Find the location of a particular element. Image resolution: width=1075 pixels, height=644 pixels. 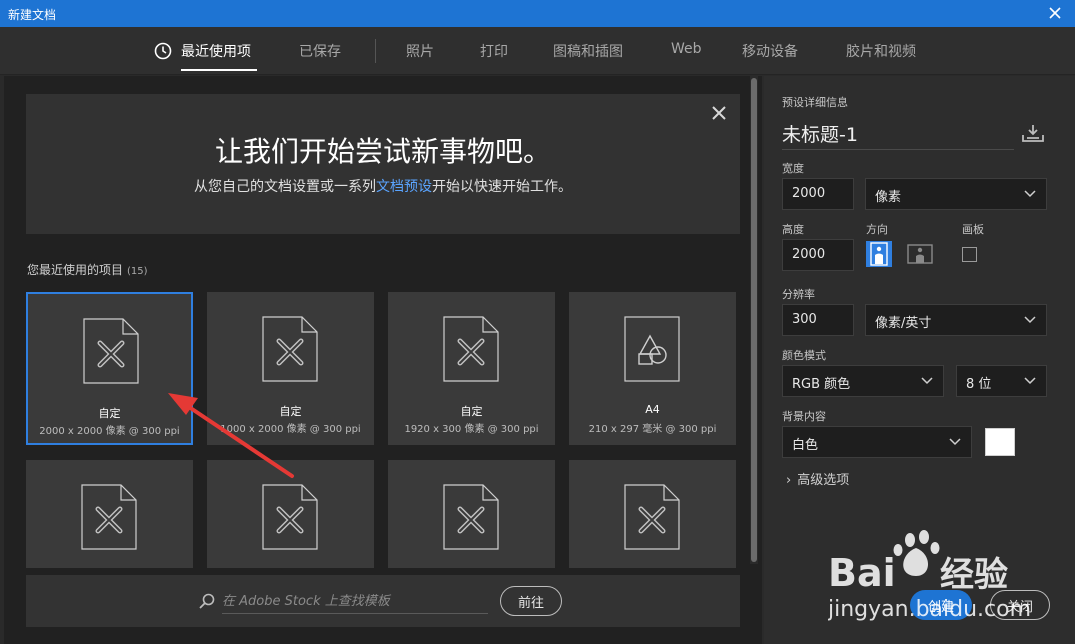

resolution-label: 分辨率 is located at coordinates (798, 294).